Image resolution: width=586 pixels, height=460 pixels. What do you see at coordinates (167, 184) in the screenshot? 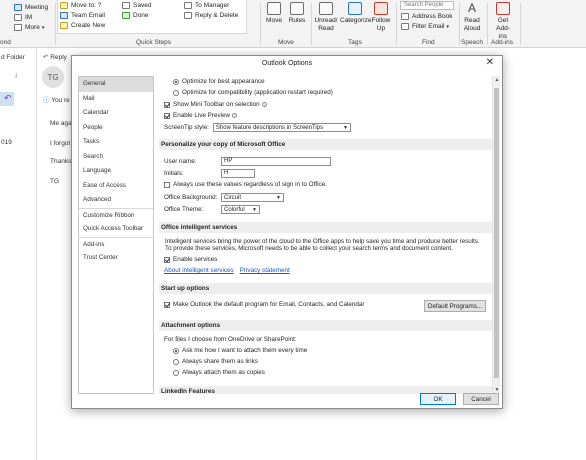
I see `checkbox` at bounding box center [167, 184].